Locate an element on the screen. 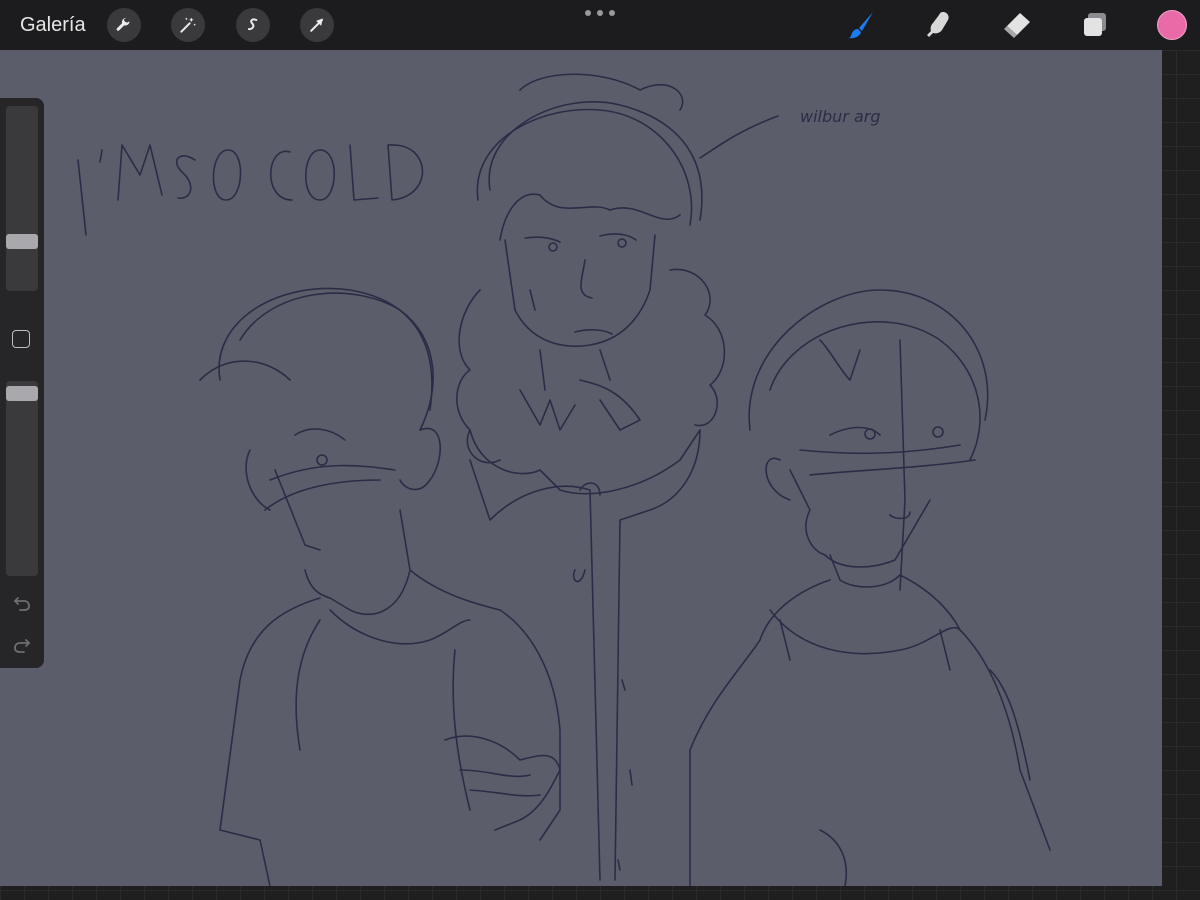 The height and width of the screenshot is (900, 1200). opacity-slider is located at coordinates (22, 478).